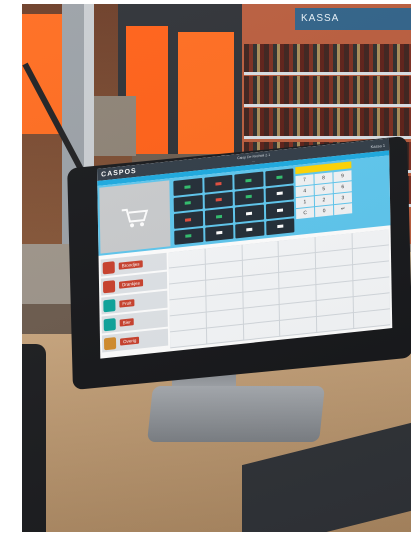  Describe the element at coordinates (110, 343) in the screenshot. I see `misc-icon` at that location.